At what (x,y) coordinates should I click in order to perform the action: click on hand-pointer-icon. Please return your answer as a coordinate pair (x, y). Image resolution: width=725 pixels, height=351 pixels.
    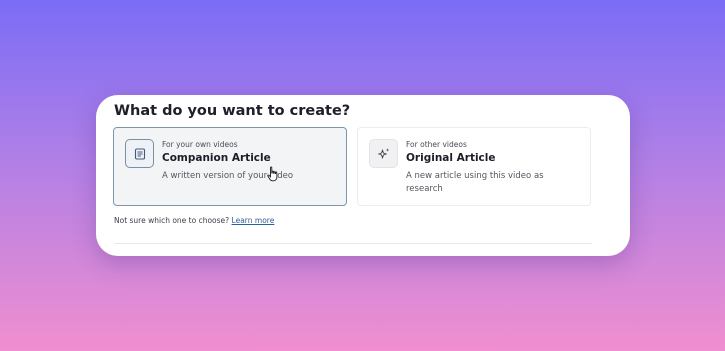
    Looking at the image, I should click on (272, 174).